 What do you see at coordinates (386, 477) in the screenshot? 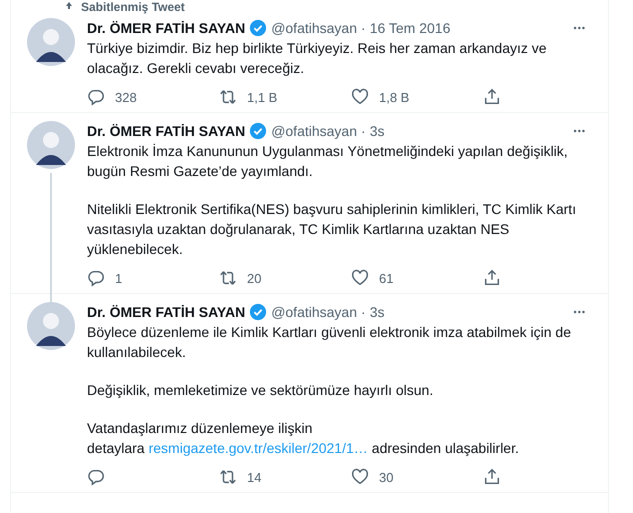
I see `like-count: 30` at bounding box center [386, 477].